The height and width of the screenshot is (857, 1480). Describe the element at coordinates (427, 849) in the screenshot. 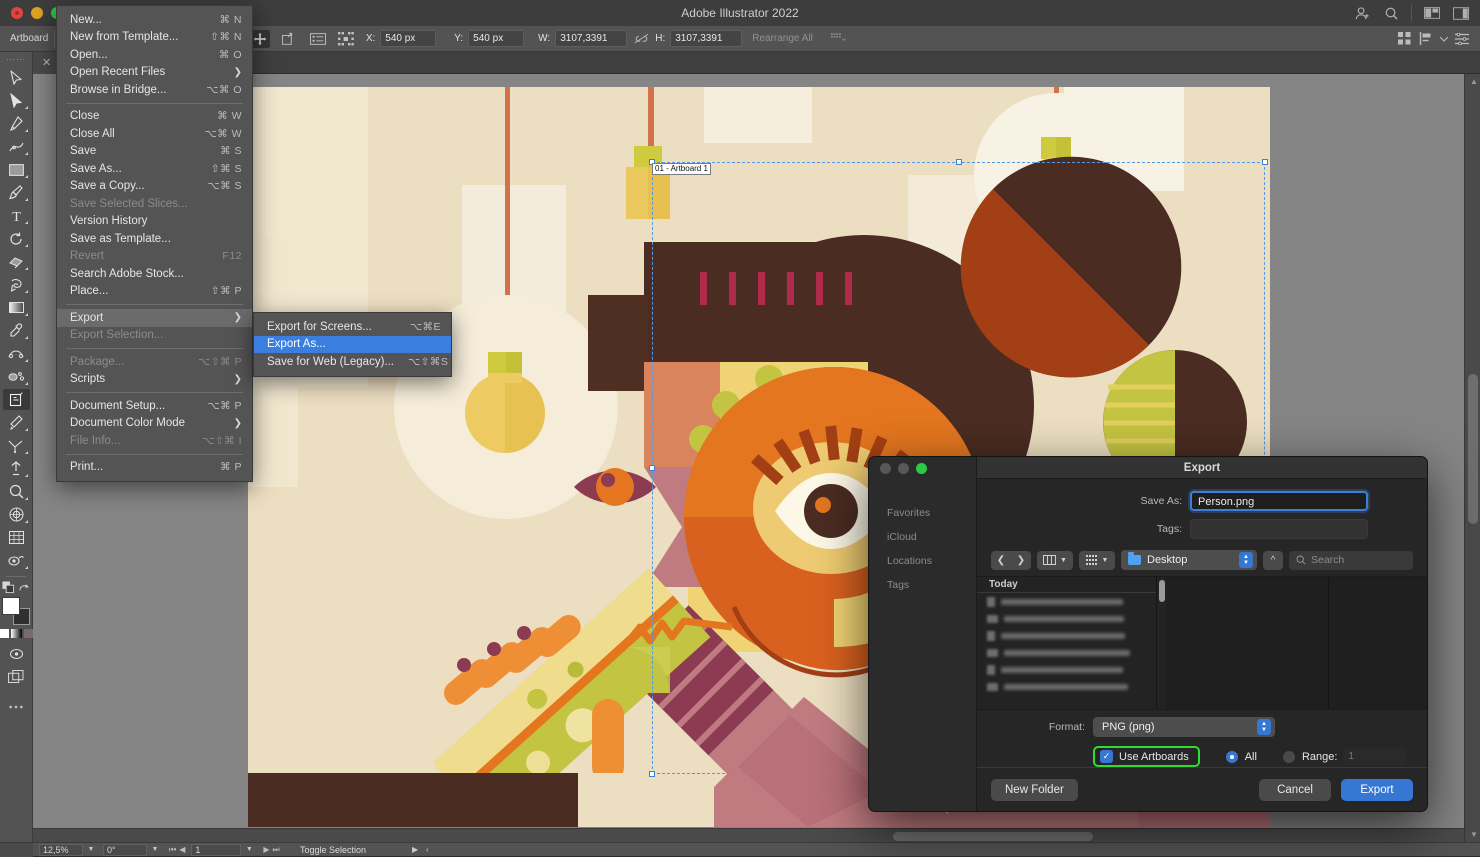

I see `status-resize-icon: ‹` at that location.